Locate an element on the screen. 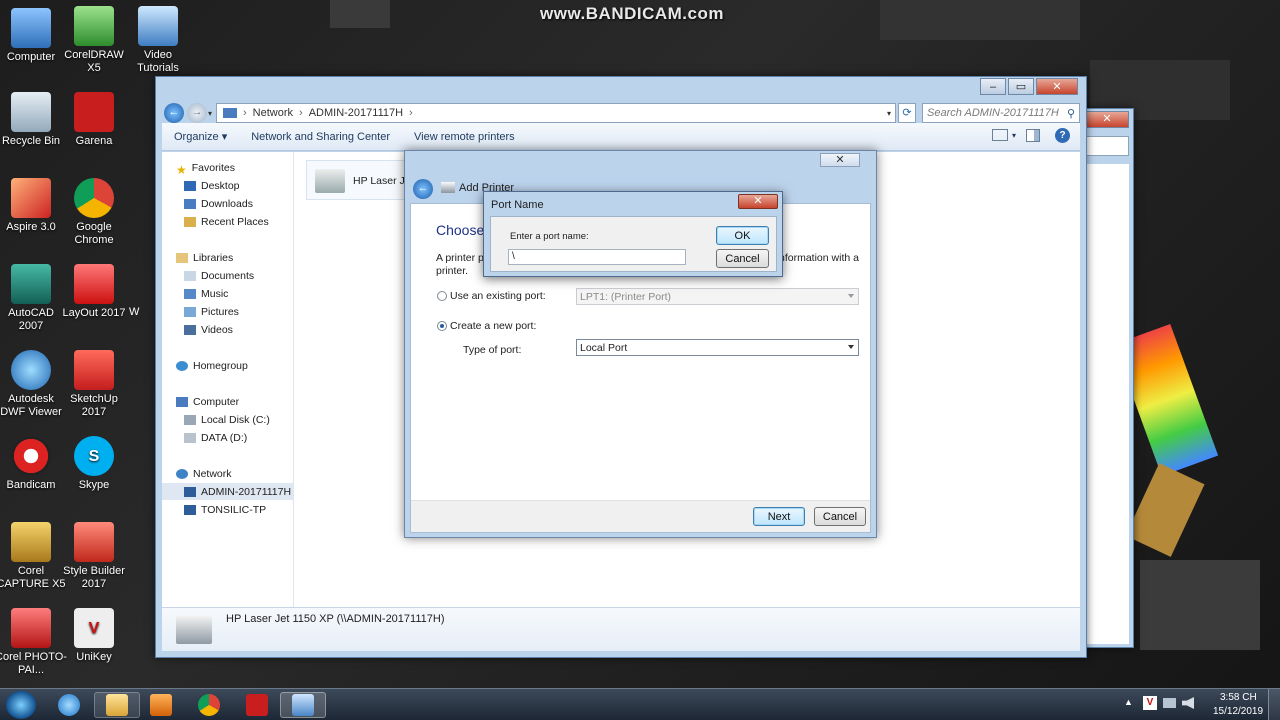  chrome-icon is located at coordinates (209, 705).